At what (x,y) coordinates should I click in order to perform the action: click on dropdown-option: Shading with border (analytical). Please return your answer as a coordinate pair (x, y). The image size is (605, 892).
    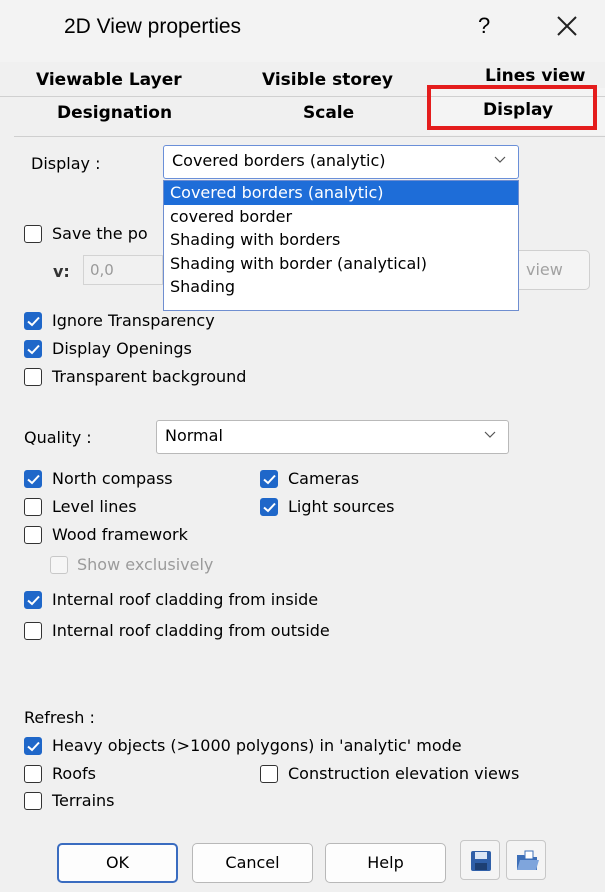
    Looking at the image, I should click on (341, 264).